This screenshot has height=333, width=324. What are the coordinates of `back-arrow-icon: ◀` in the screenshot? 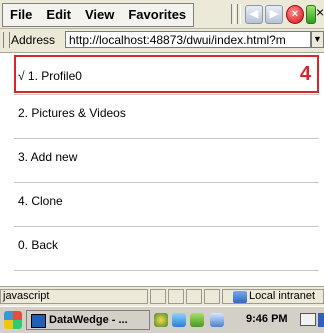 It's located at (254, 14).